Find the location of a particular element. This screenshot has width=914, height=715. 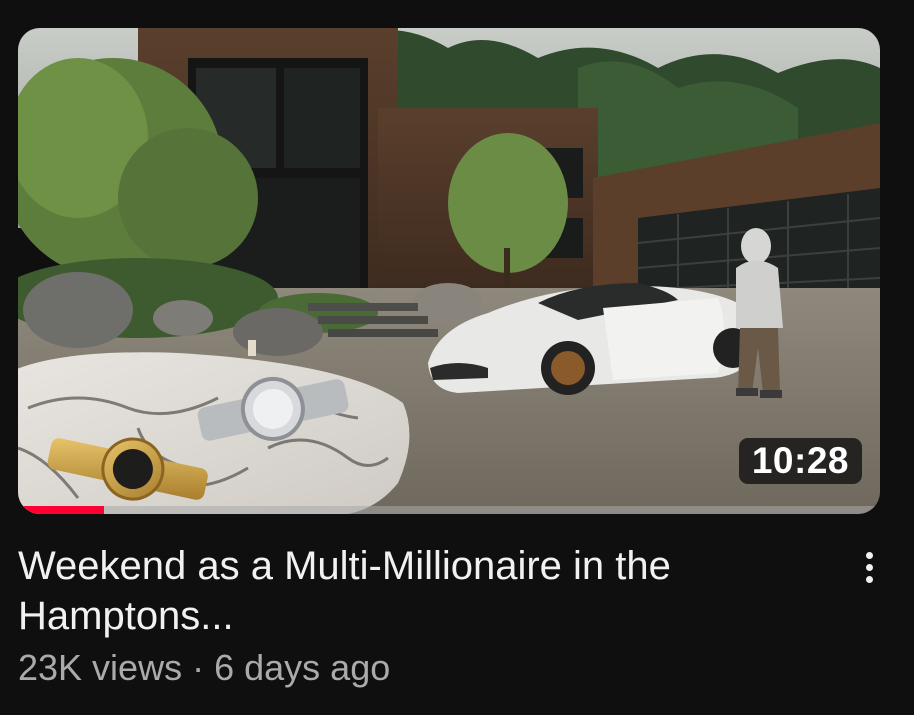

more-vert-icon is located at coordinates (869, 567).